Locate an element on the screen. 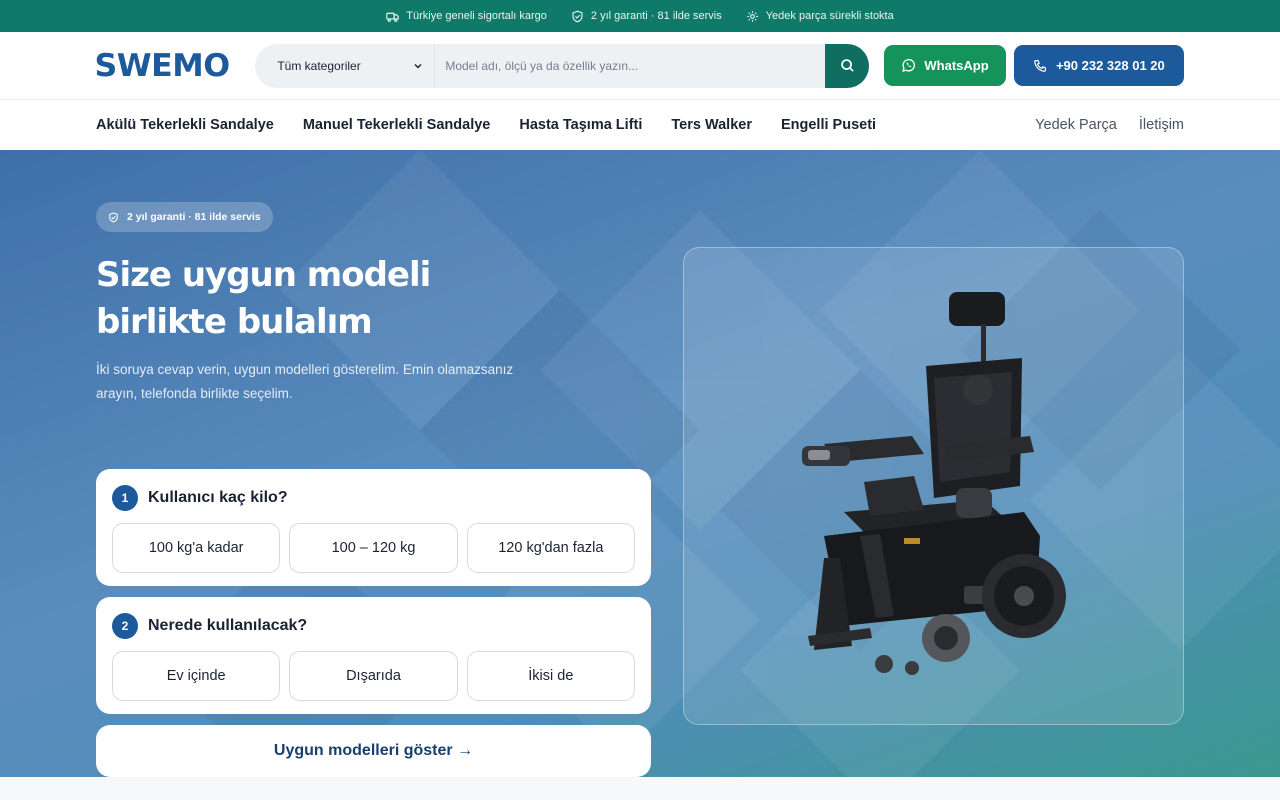 The image size is (1280, 800). topbar-text: Türkiye geneli sigortalı kargo is located at coordinates (476, 16).